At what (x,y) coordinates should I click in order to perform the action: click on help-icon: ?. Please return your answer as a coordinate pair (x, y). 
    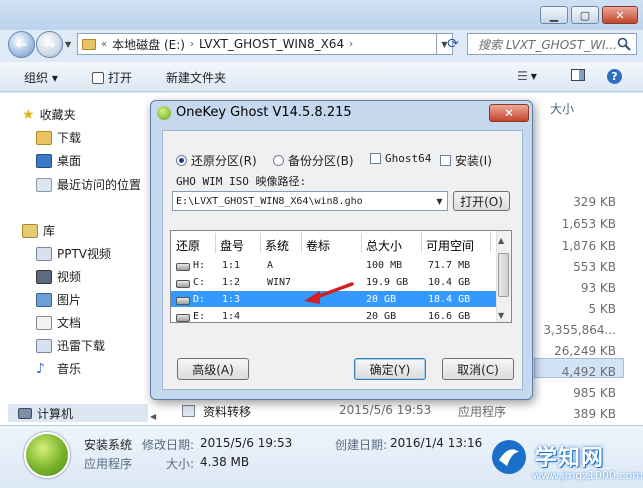
    Looking at the image, I should click on (614, 76).